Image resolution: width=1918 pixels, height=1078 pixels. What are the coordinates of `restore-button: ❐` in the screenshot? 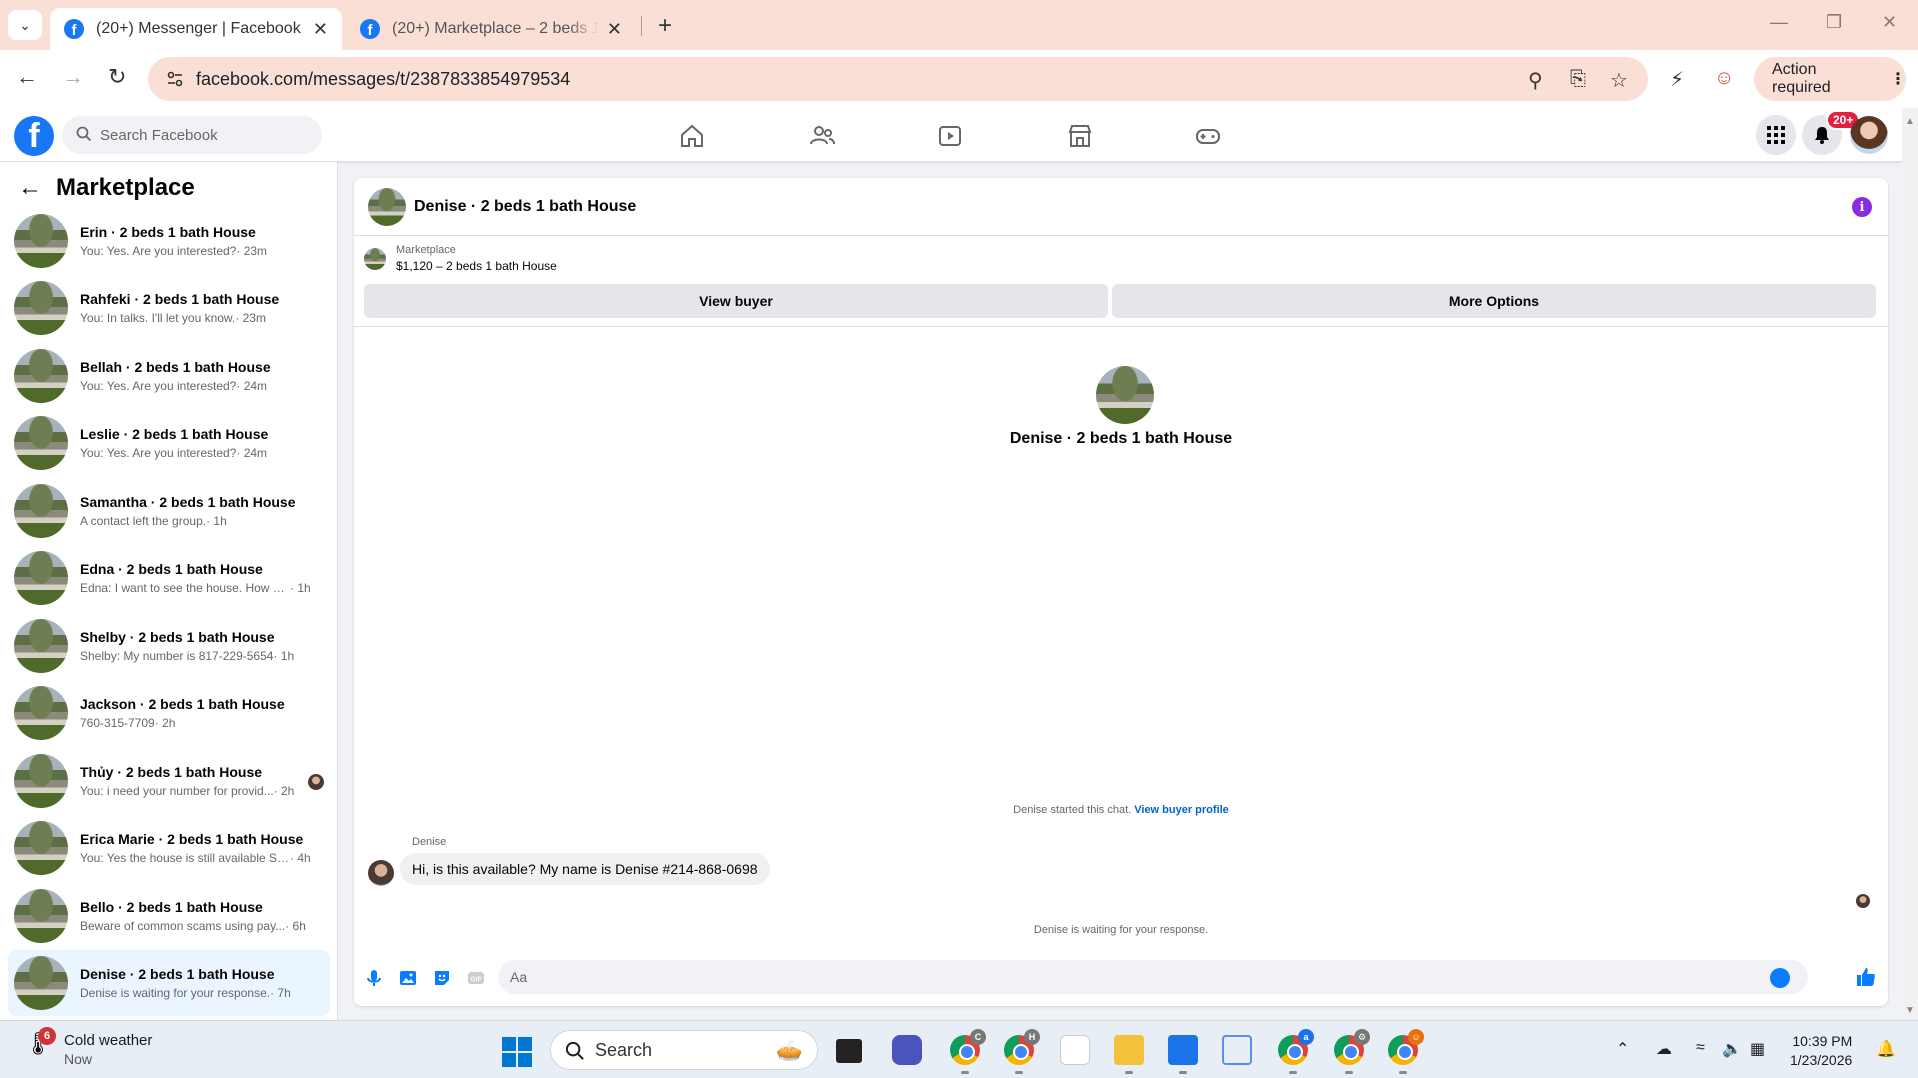 It's located at (1834, 22).